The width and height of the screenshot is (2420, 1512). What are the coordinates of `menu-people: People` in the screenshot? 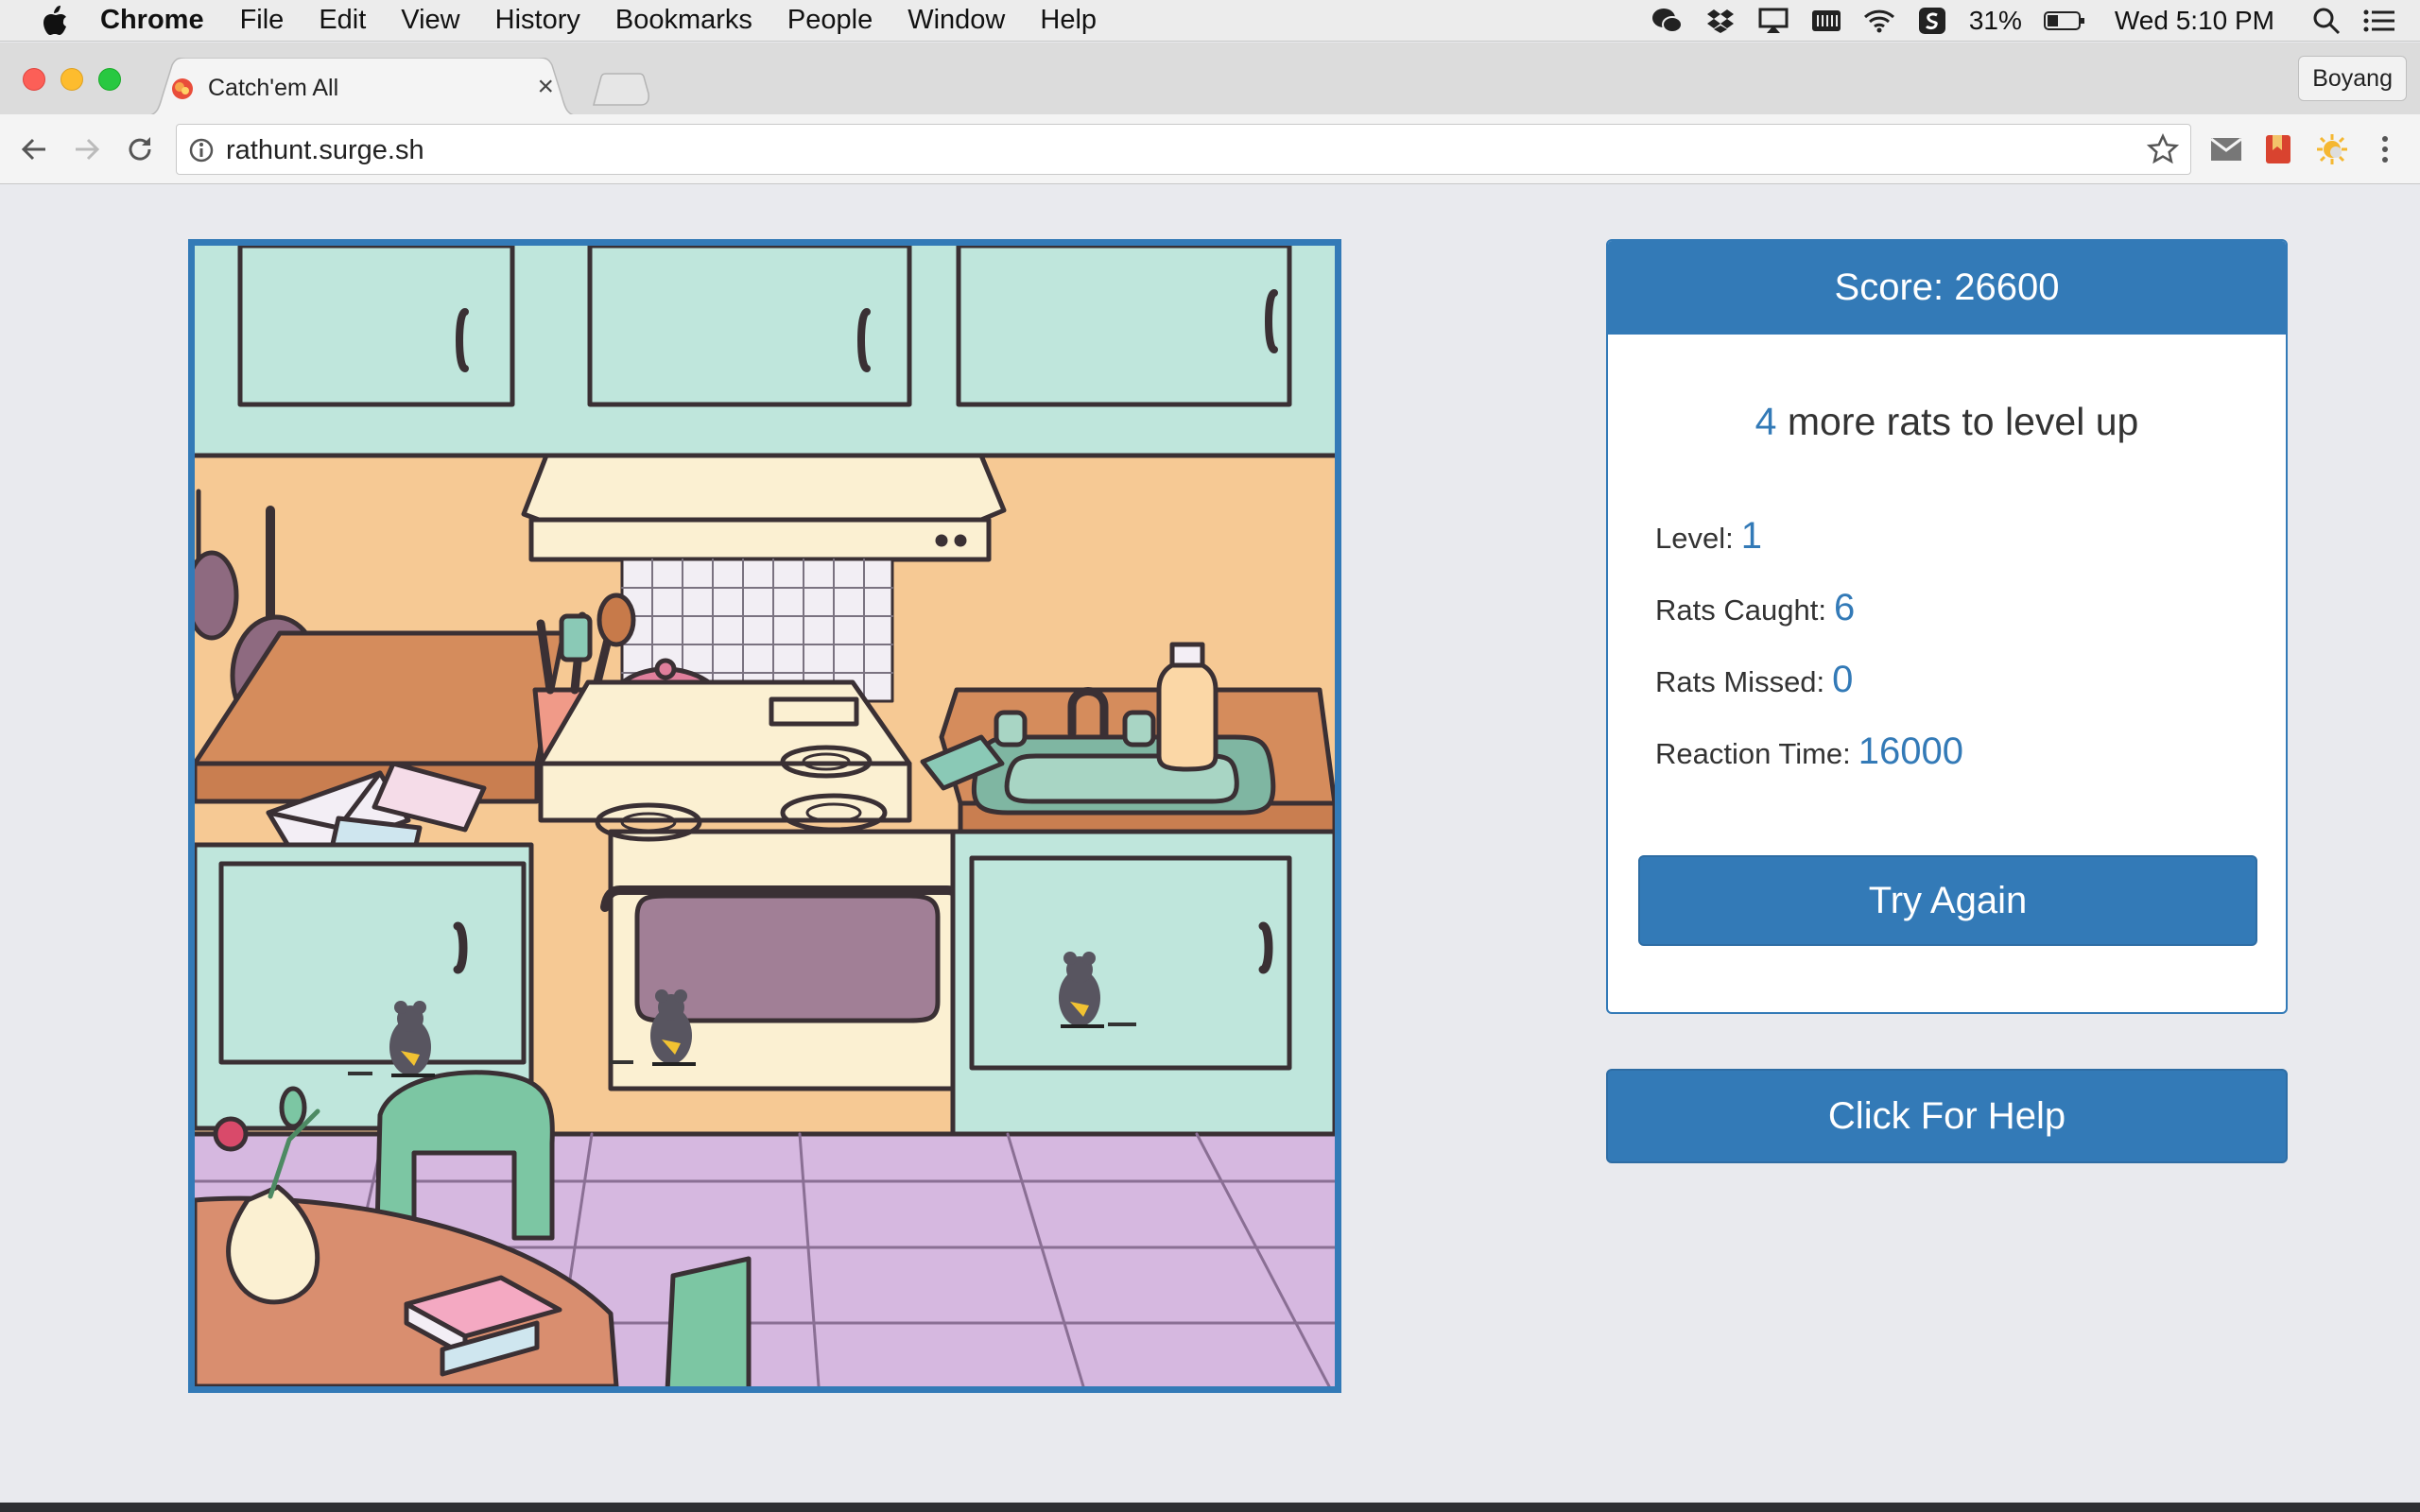 It's located at (830, 20).